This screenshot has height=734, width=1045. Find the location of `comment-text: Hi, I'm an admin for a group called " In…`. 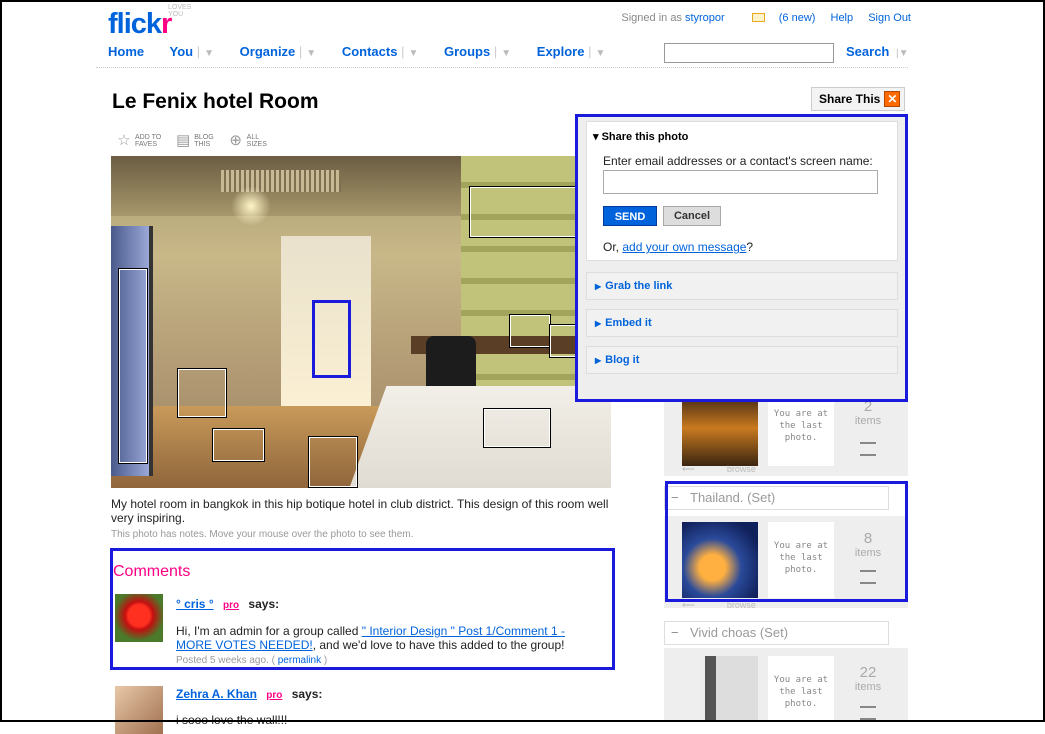

comment-text: Hi, I'm an admin for a group called " In… is located at coordinates (388, 638).